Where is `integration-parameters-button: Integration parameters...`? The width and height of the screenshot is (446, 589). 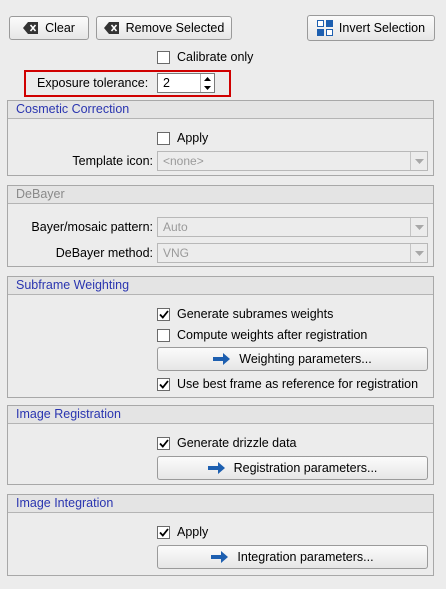 integration-parameters-button: Integration parameters... is located at coordinates (292, 557).